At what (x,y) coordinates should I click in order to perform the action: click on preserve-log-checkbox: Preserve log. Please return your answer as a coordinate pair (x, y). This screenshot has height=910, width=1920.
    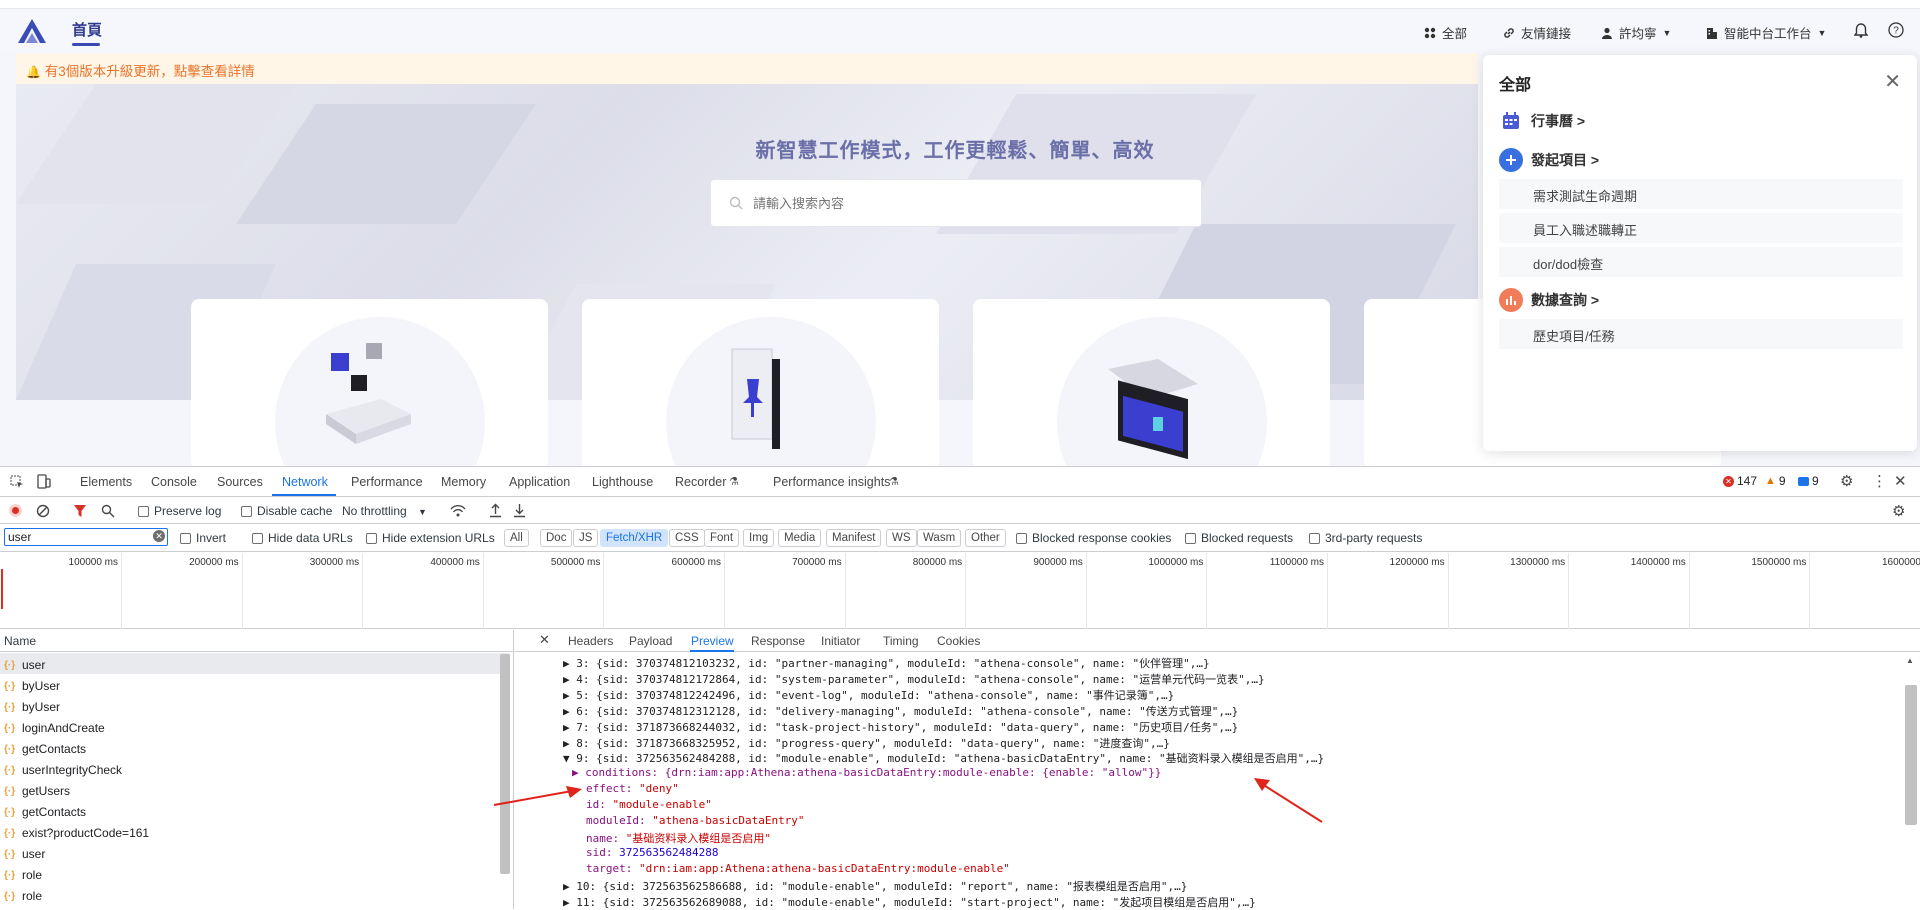
    Looking at the image, I should click on (179, 511).